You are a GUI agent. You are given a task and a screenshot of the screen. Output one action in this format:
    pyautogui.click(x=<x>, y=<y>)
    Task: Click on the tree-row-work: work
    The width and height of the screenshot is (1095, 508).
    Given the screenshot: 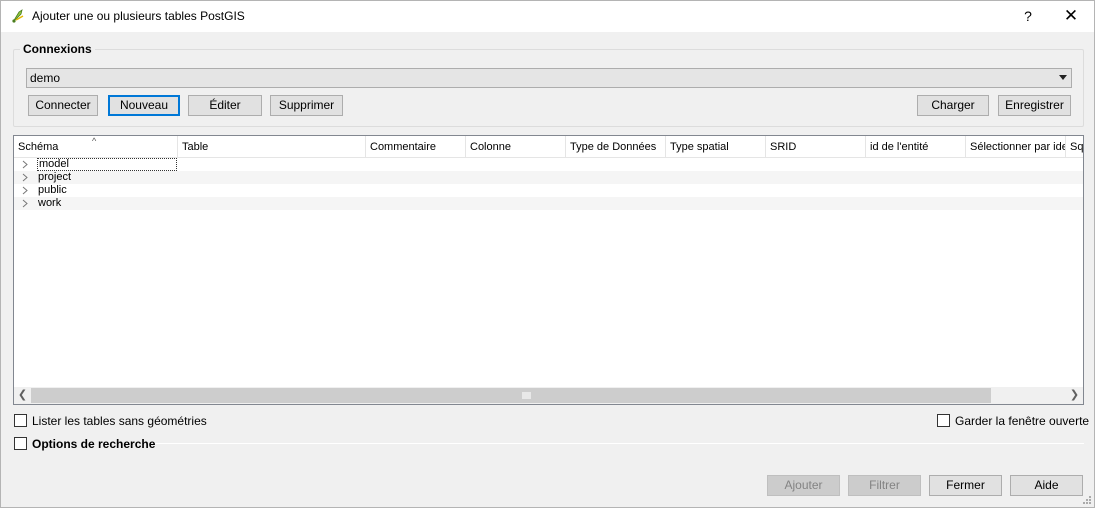 What is the action you would take?
    pyautogui.click(x=548, y=203)
    